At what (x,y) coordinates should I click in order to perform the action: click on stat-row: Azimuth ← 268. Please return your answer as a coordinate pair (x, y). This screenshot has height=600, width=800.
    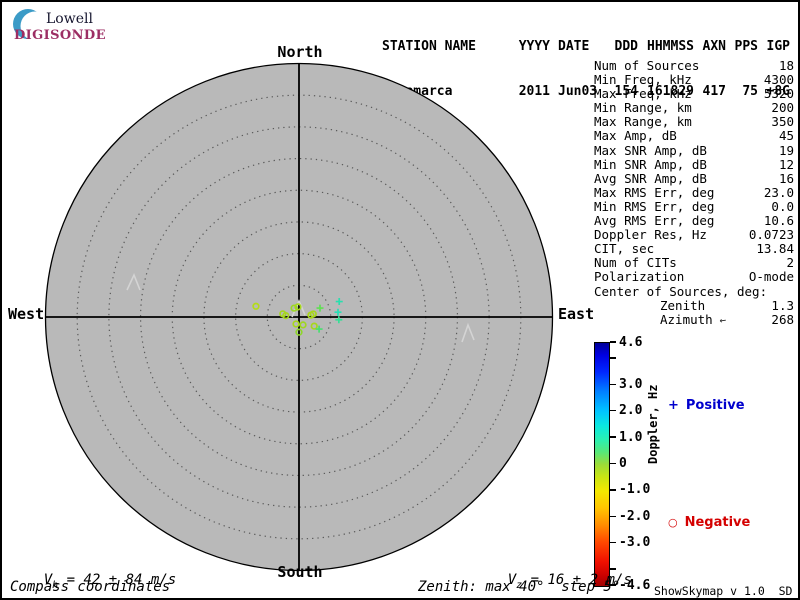
    Looking at the image, I should click on (694, 319).